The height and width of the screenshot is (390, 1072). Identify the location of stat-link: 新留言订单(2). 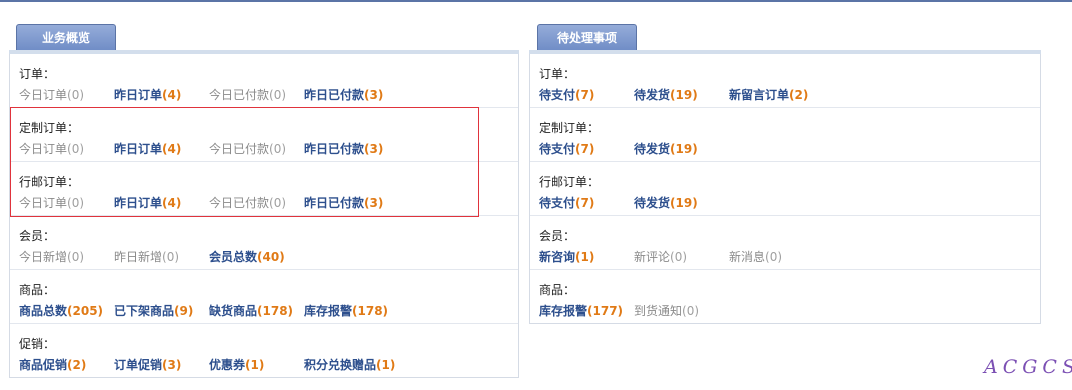
(768, 94).